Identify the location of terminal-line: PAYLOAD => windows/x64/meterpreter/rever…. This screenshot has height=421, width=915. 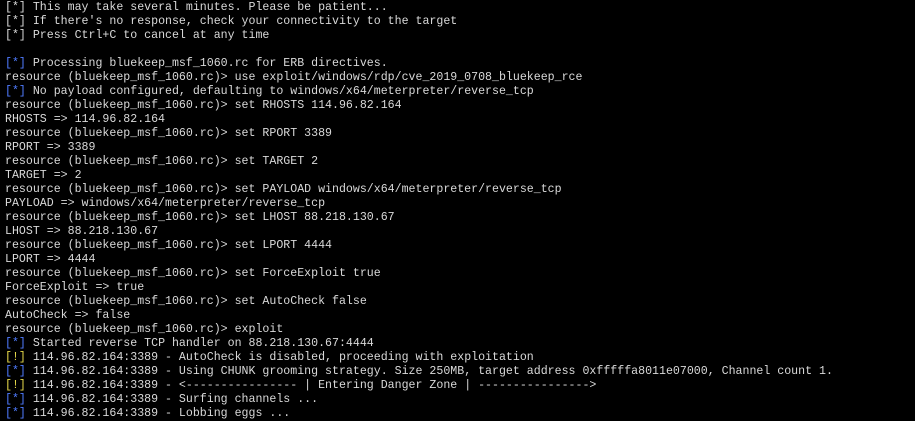
(460, 204).